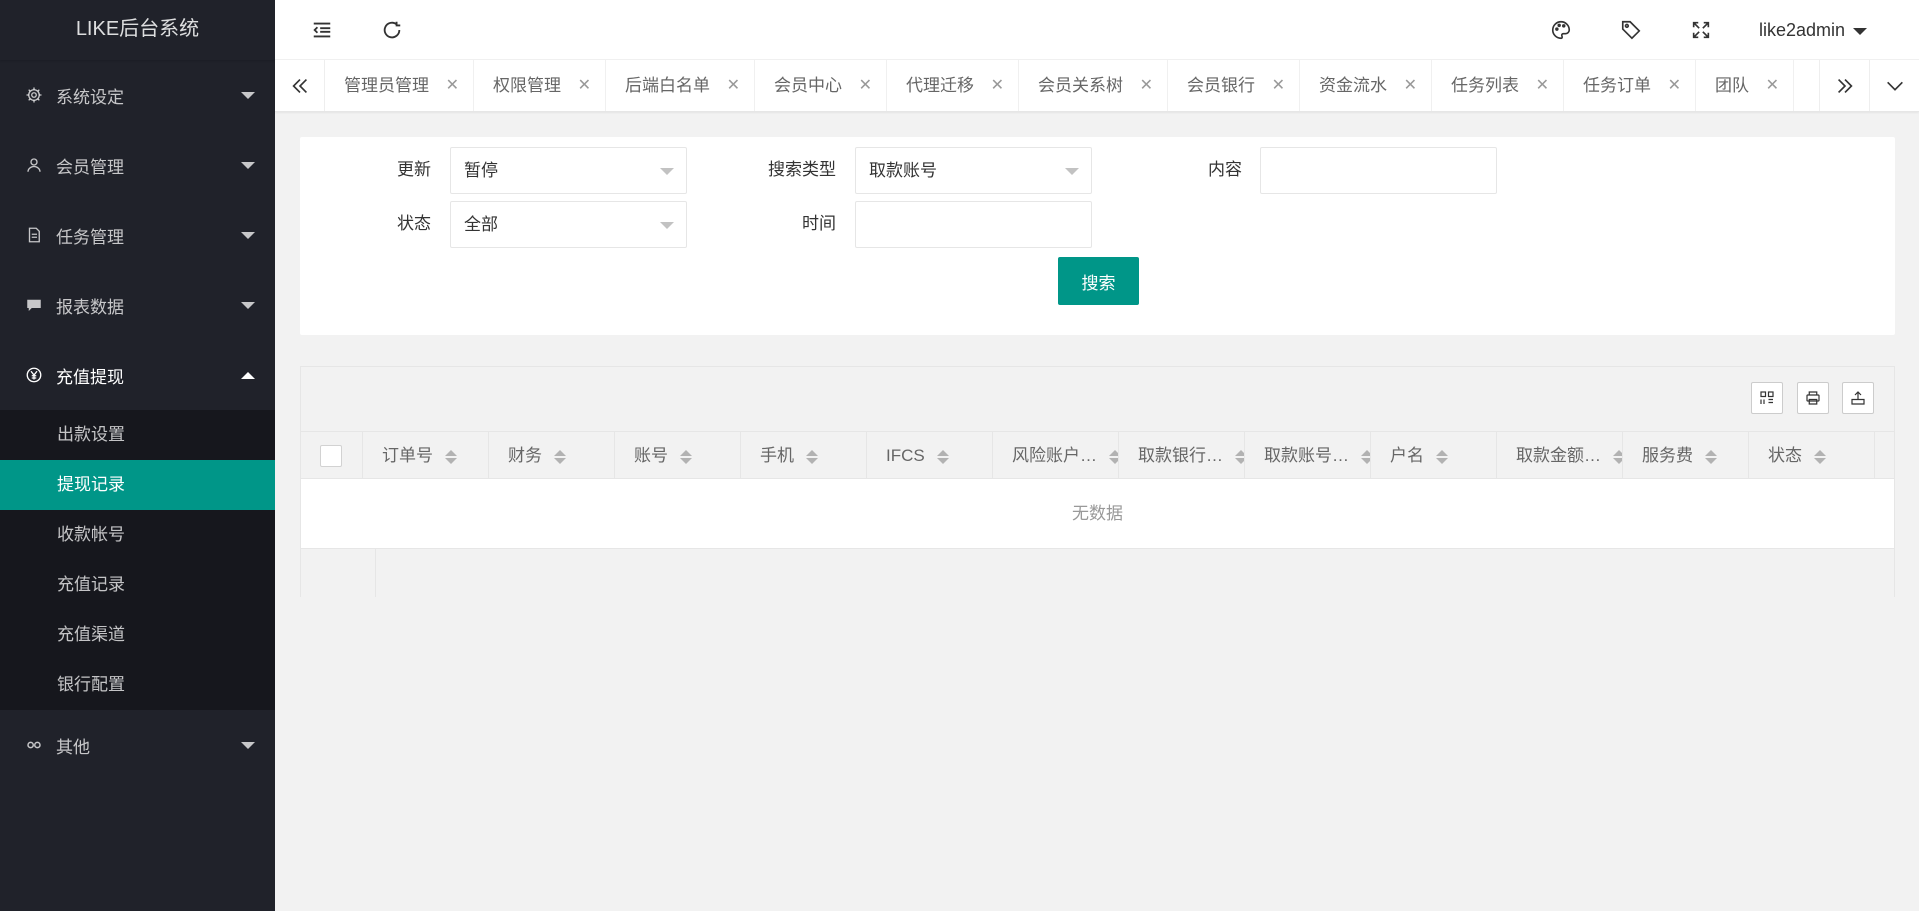 This screenshot has height=911, width=1919. Describe the element at coordinates (90, 167) in the screenshot. I see `sidebar-item-label: 会员管理` at that location.